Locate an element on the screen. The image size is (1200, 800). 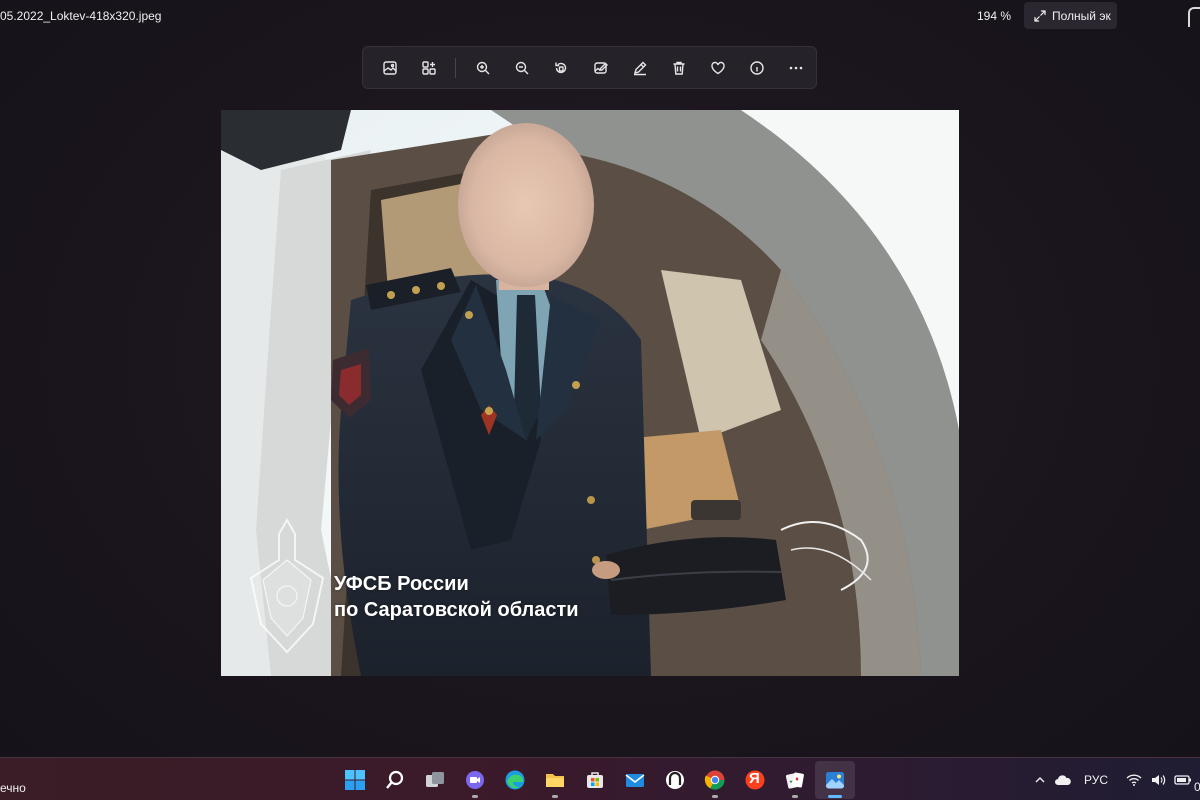
clock: 0 is located at coordinates (1197, 787).